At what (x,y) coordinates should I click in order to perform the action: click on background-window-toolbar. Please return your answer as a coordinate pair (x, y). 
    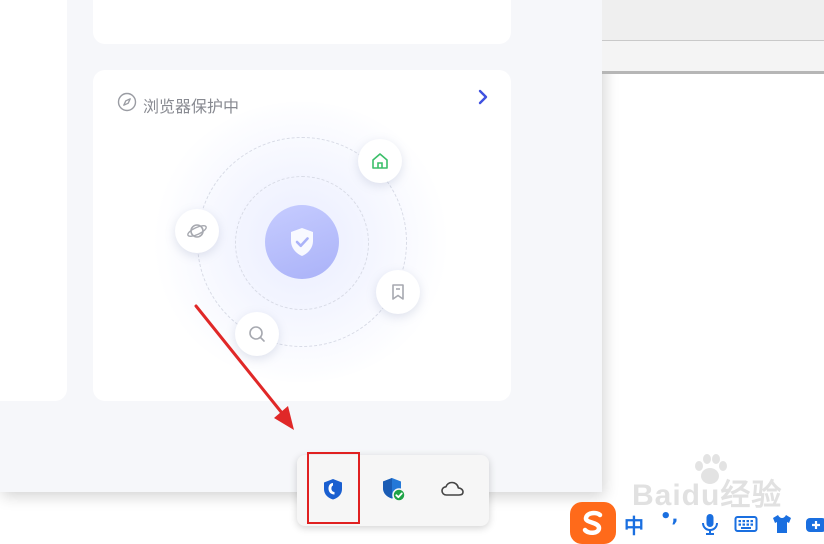
    Looking at the image, I should click on (713, 57).